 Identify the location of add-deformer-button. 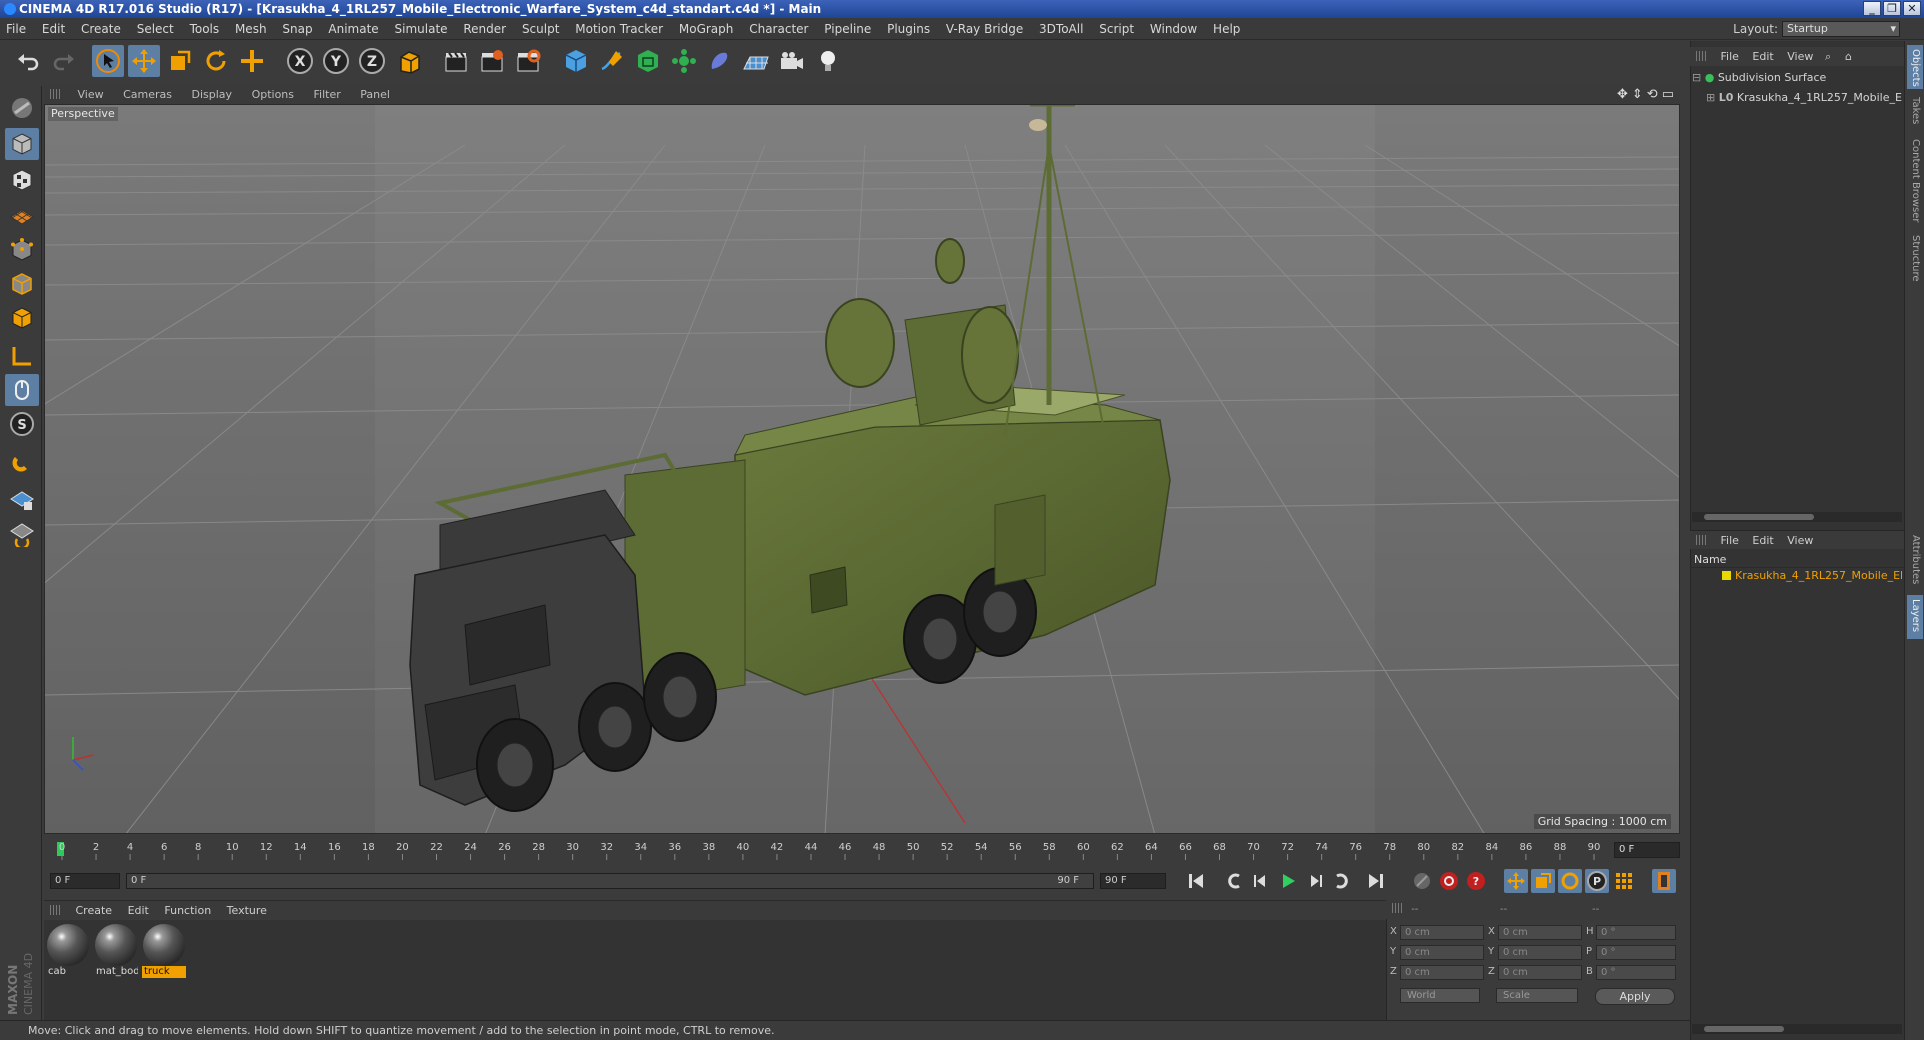
(720, 61).